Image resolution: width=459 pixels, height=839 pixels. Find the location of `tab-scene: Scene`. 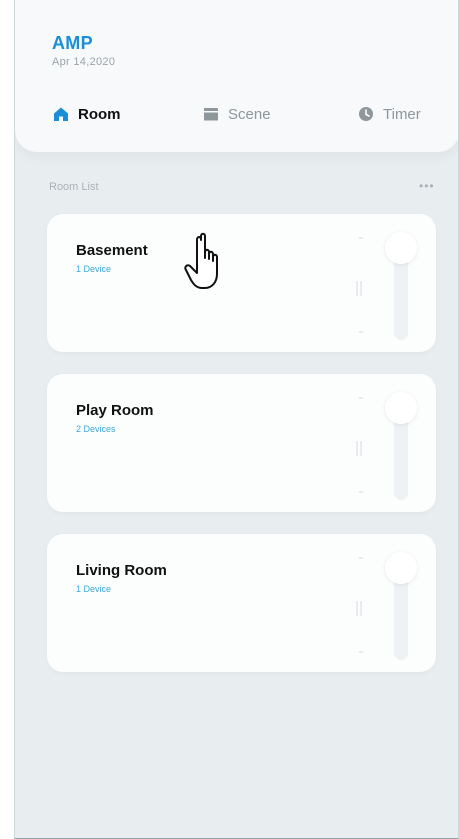

tab-scene: Scene is located at coordinates (236, 114).